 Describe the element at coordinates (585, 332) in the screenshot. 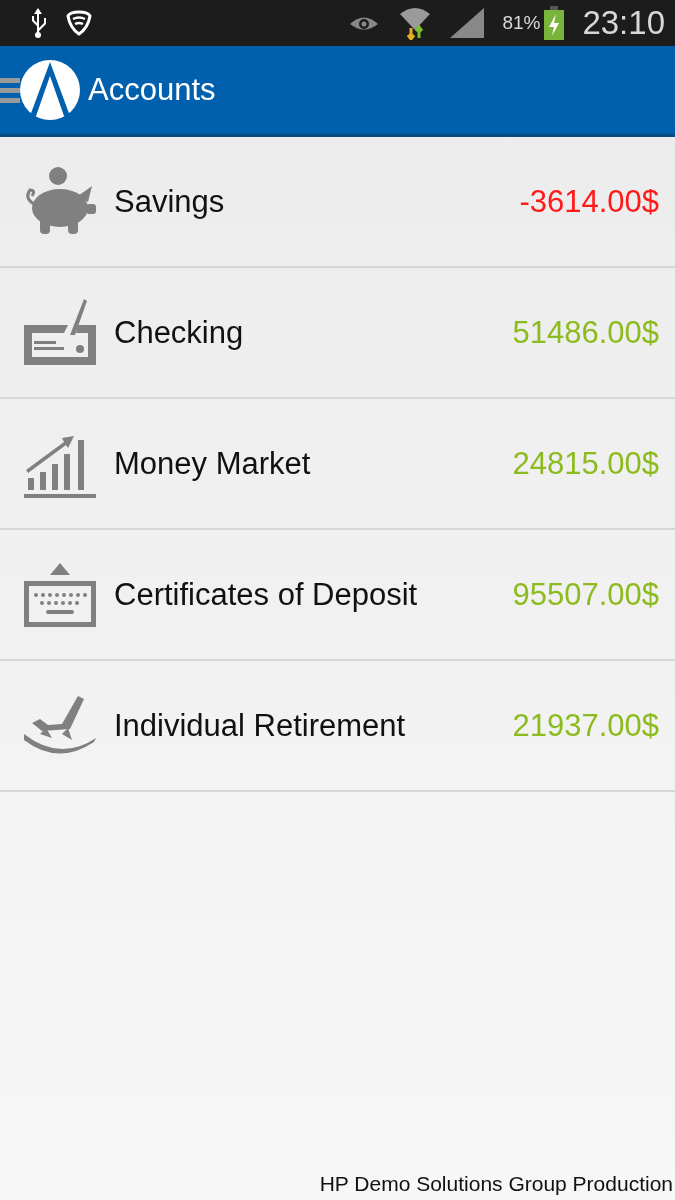

I see `account-balance: 51486.00$` at that location.